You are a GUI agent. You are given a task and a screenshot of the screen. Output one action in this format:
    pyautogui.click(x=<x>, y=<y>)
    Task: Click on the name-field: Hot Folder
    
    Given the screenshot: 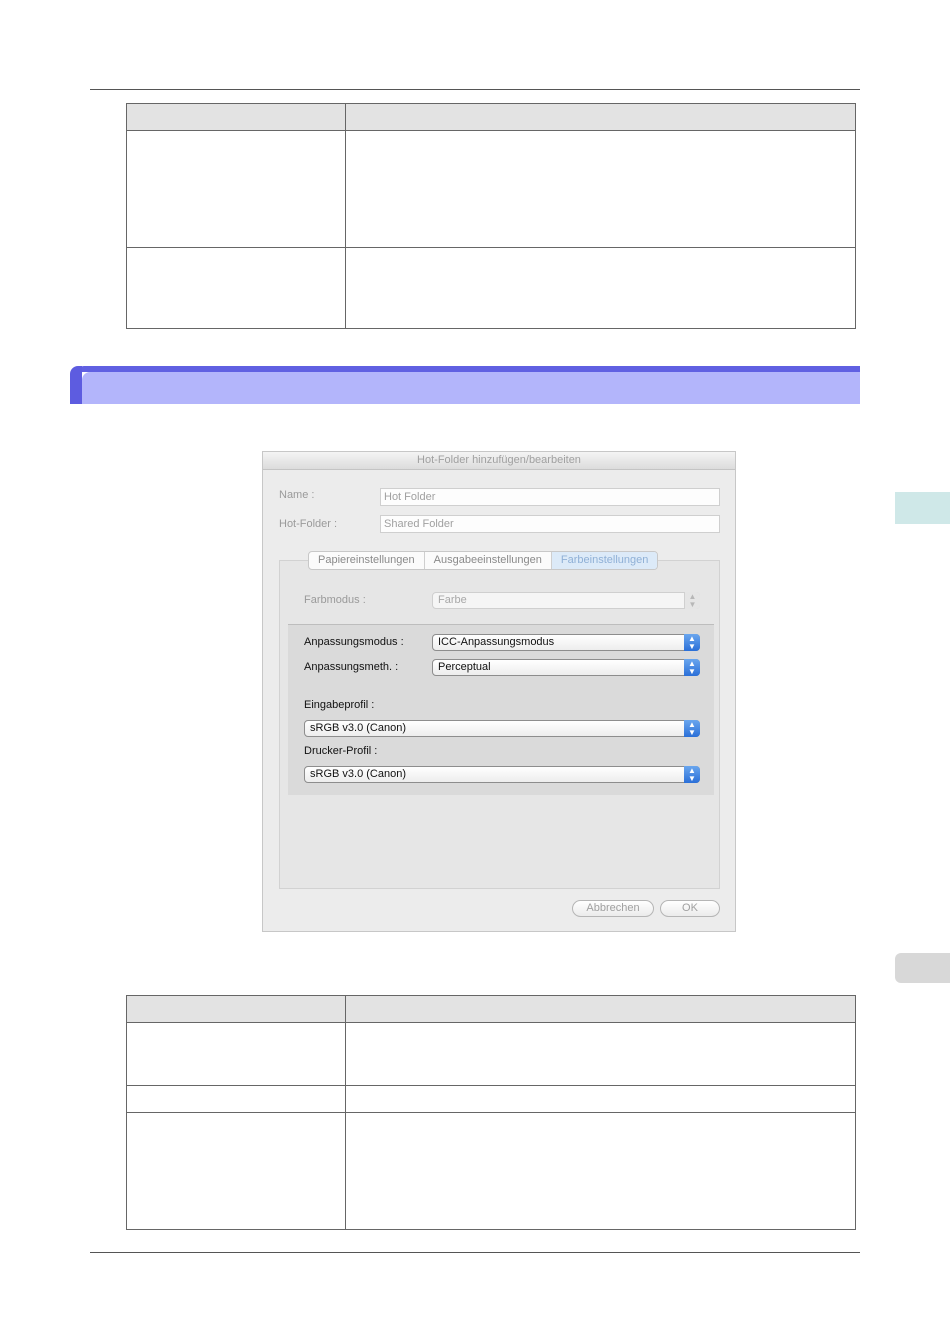 What is the action you would take?
    pyautogui.click(x=550, y=497)
    